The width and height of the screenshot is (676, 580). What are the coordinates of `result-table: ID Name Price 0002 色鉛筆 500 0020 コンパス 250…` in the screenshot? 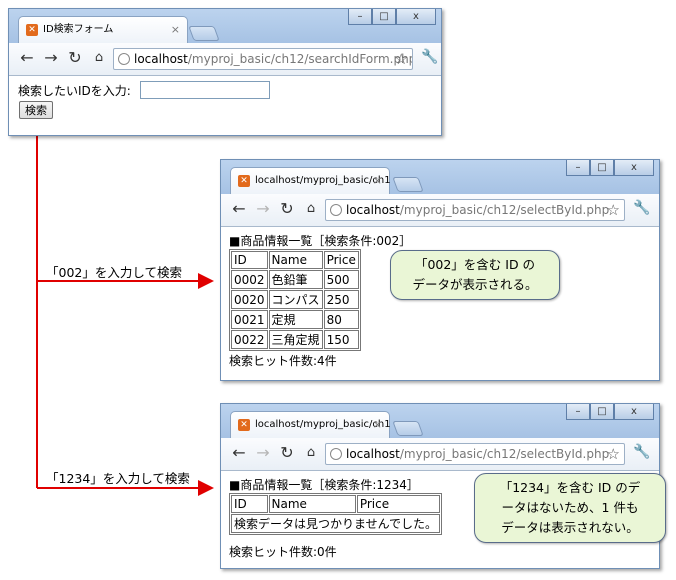 It's located at (295, 300).